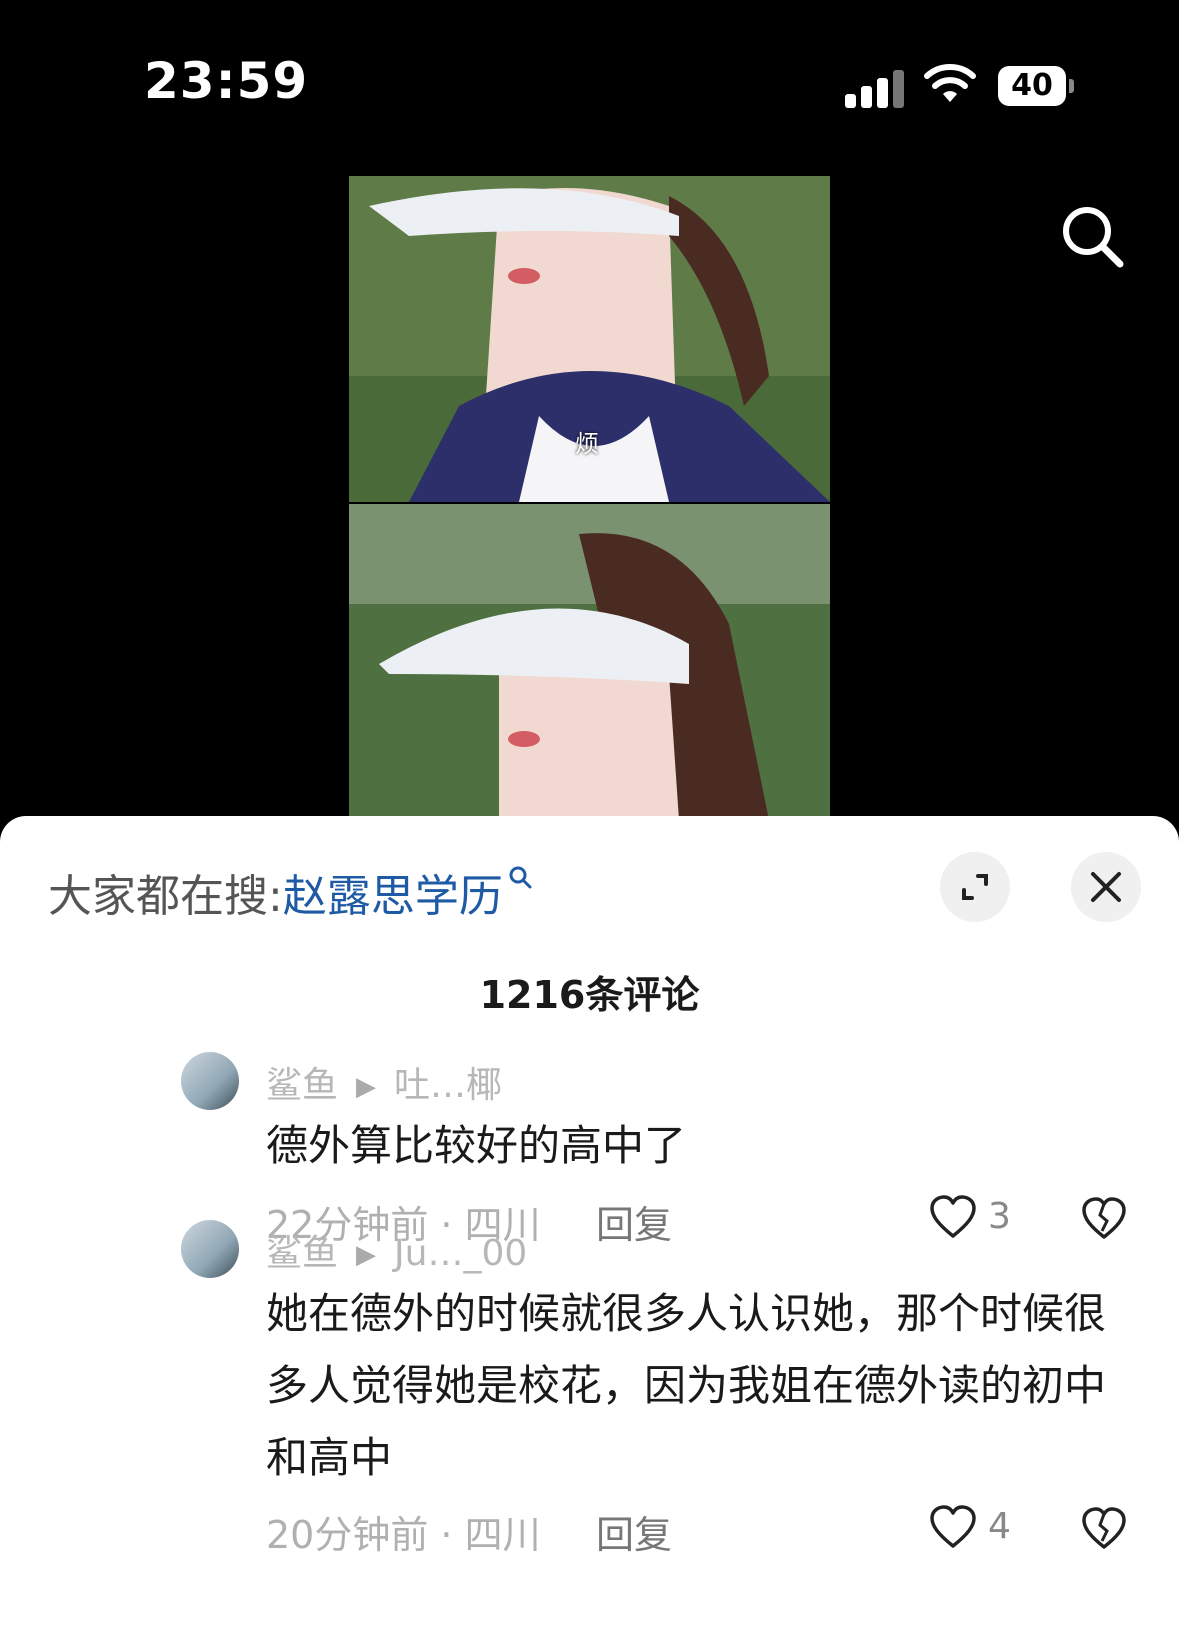 The width and height of the screenshot is (1179, 1652). I want to click on comment-author-line: 鲨鱼 ▶ Ju…_00, so click(396, 1250).